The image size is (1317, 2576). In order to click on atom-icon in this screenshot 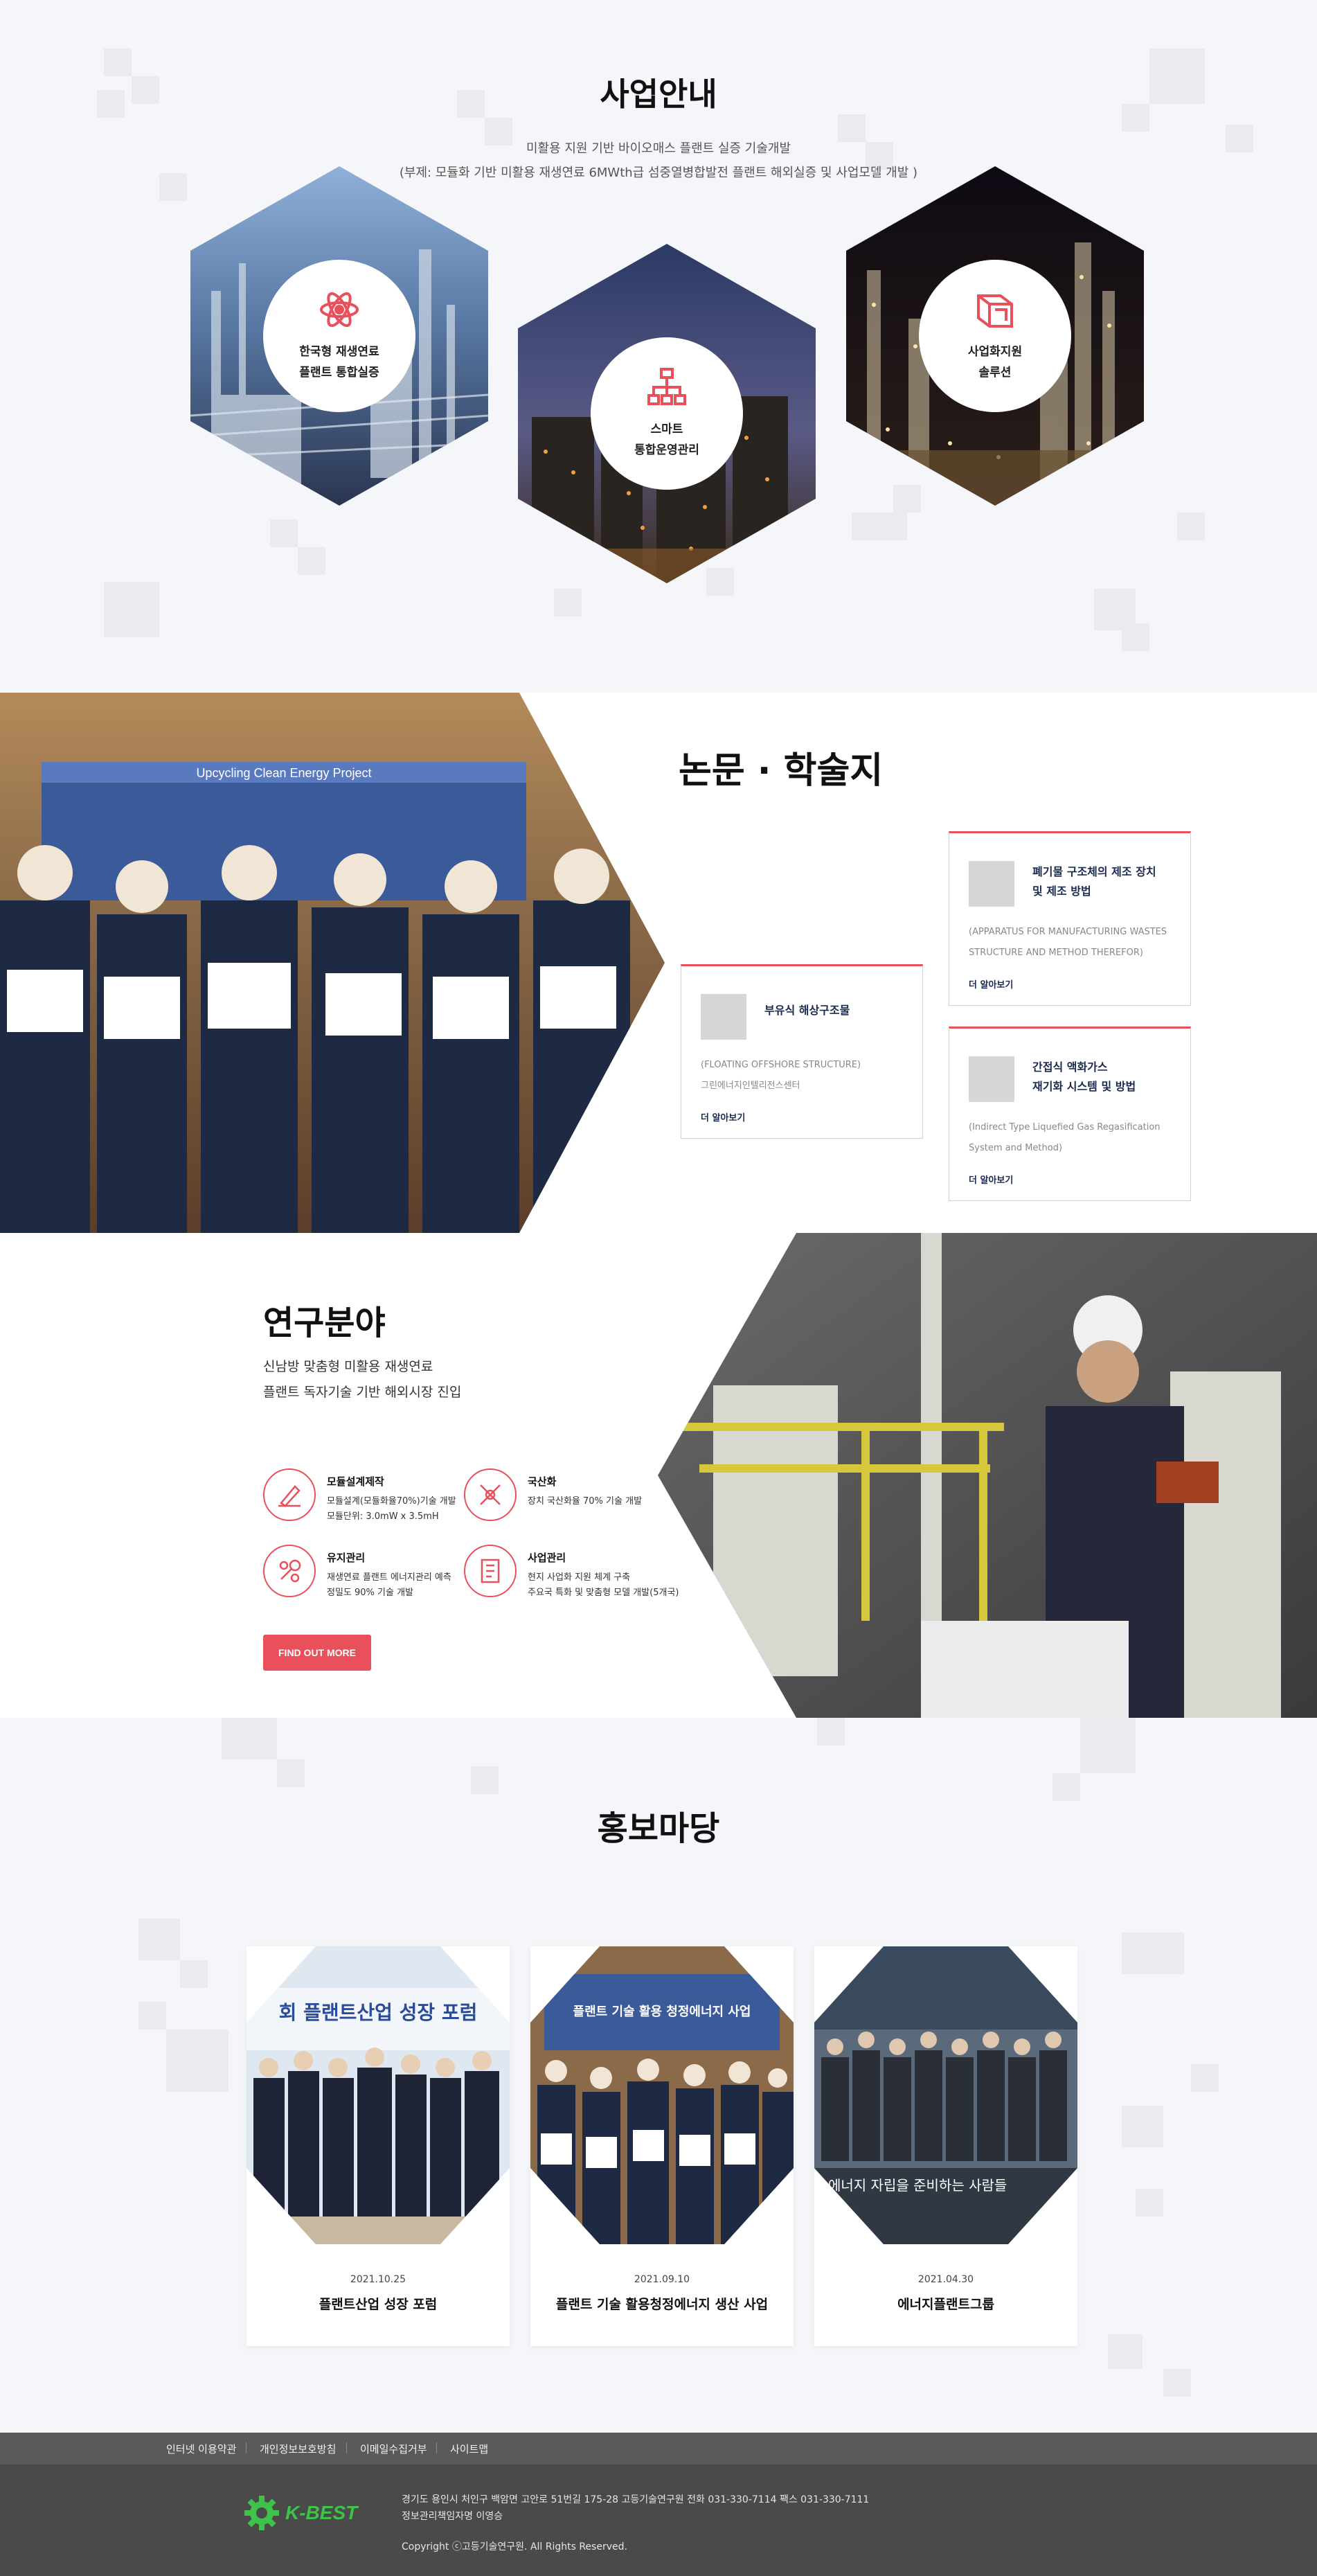, I will do `click(339, 309)`.